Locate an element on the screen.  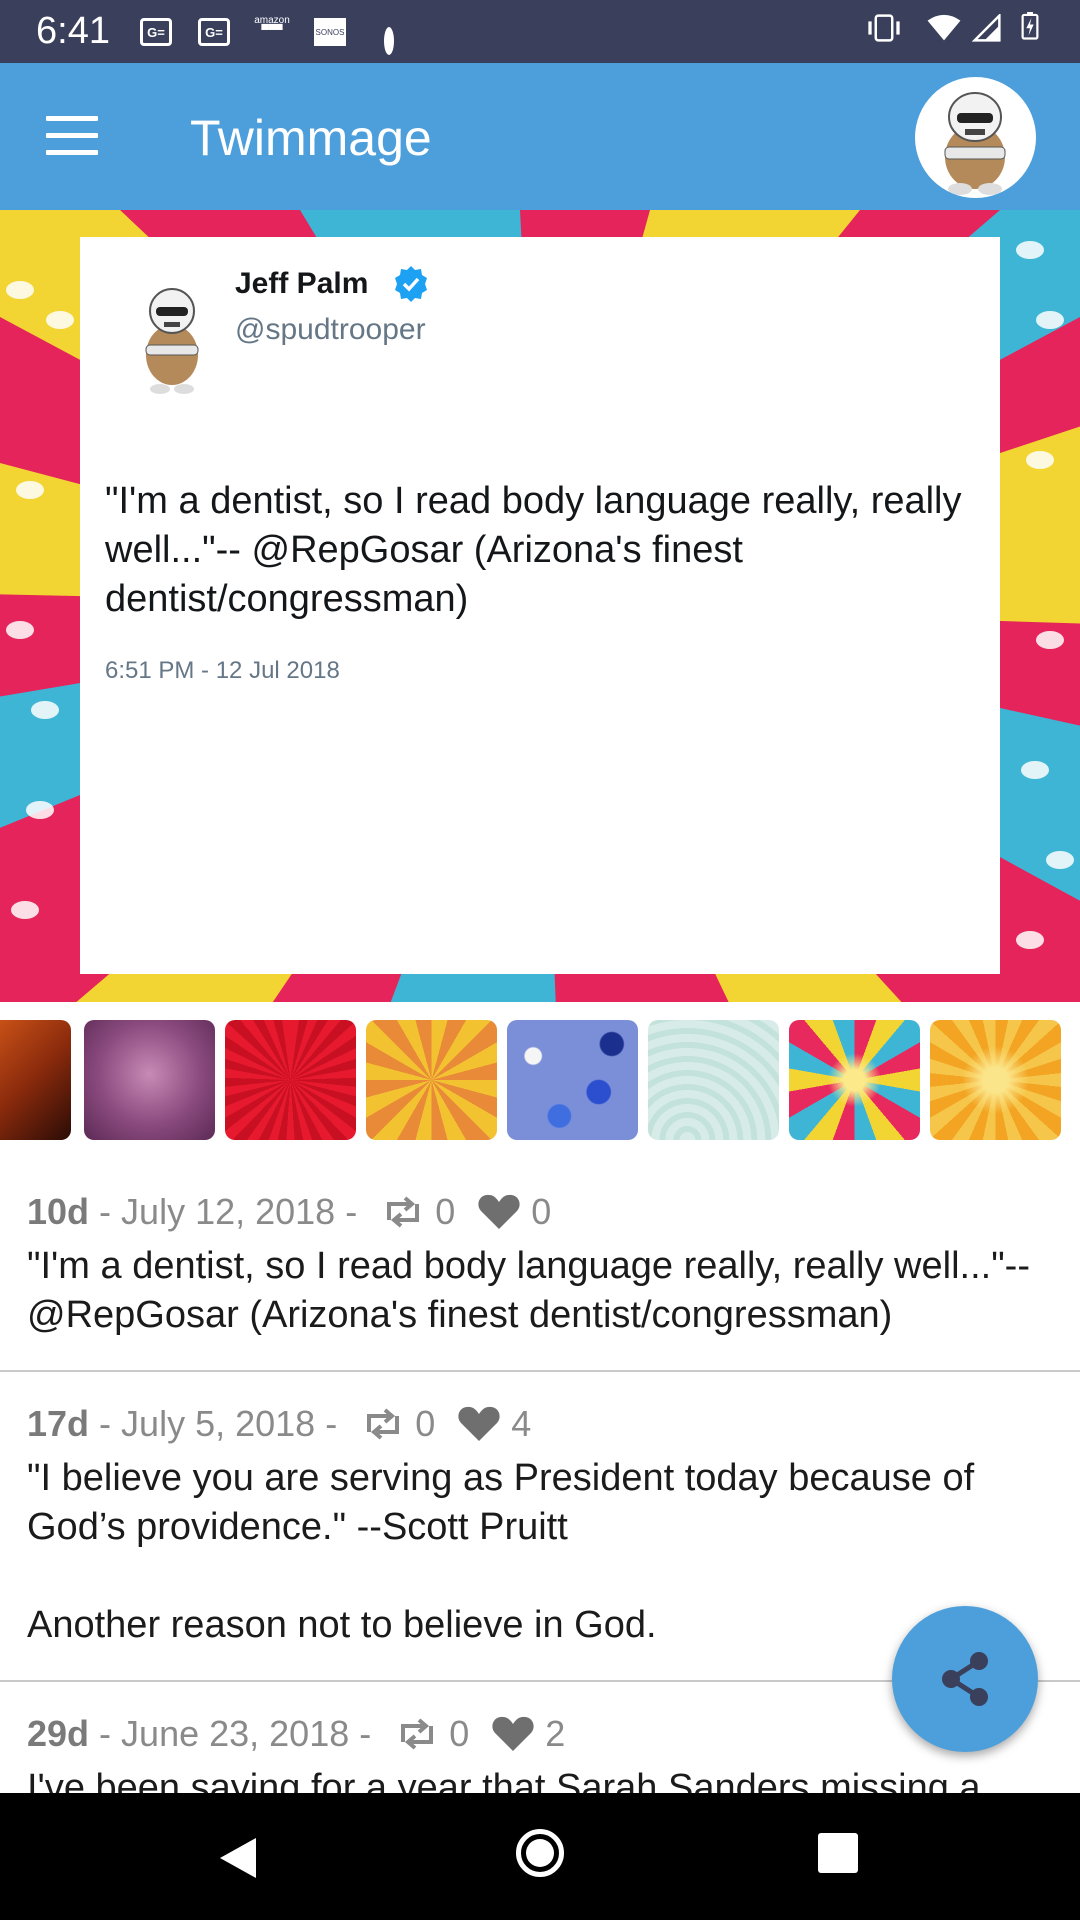
tweet-age: 29d is located at coordinates (58, 1733).